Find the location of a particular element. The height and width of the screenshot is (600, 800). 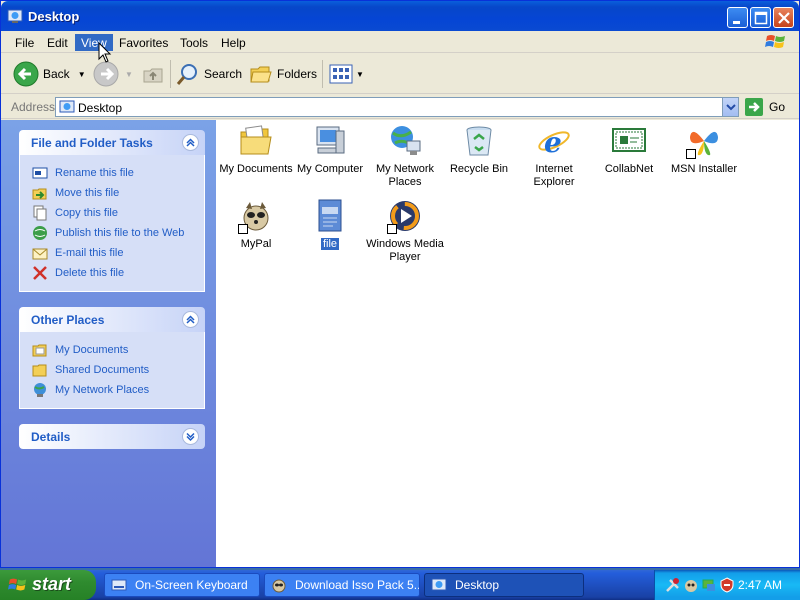

task-label: Move this file is located at coordinates (87, 193).